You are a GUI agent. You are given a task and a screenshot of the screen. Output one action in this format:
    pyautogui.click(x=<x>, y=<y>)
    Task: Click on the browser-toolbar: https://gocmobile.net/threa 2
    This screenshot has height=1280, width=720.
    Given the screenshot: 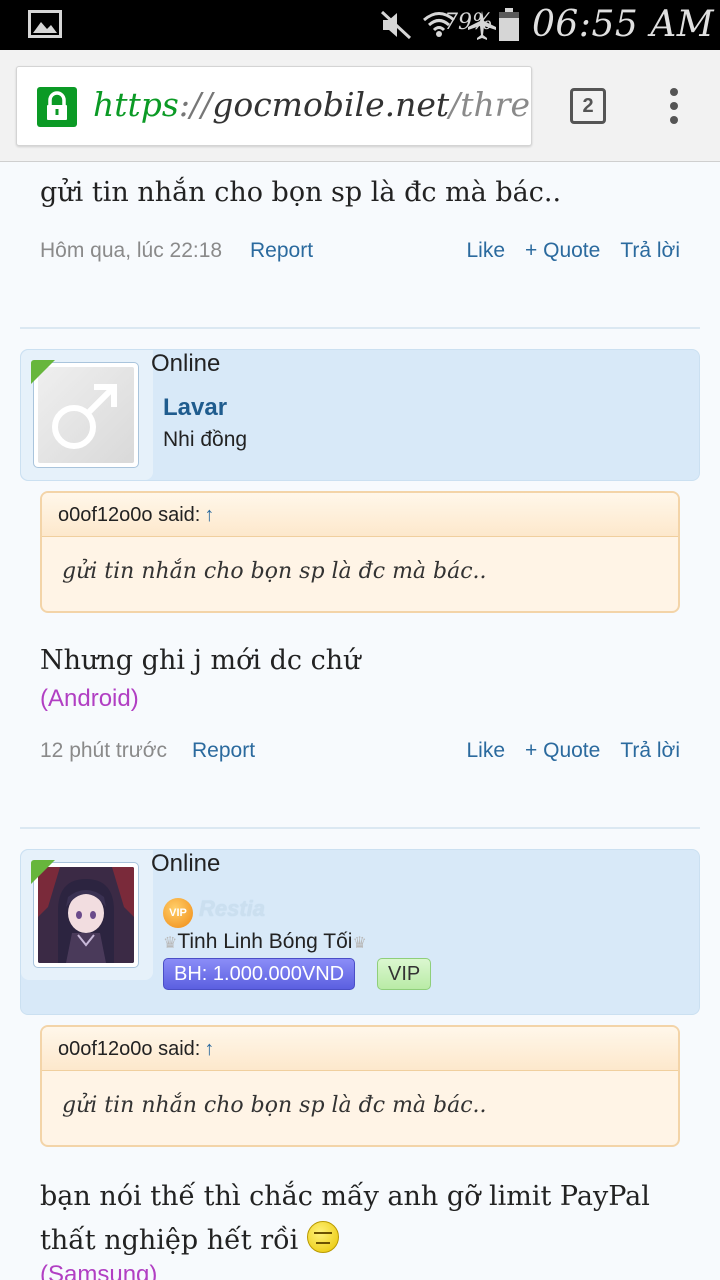 What is the action you would take?
    pyautogui.click(x=360, y=106)
    